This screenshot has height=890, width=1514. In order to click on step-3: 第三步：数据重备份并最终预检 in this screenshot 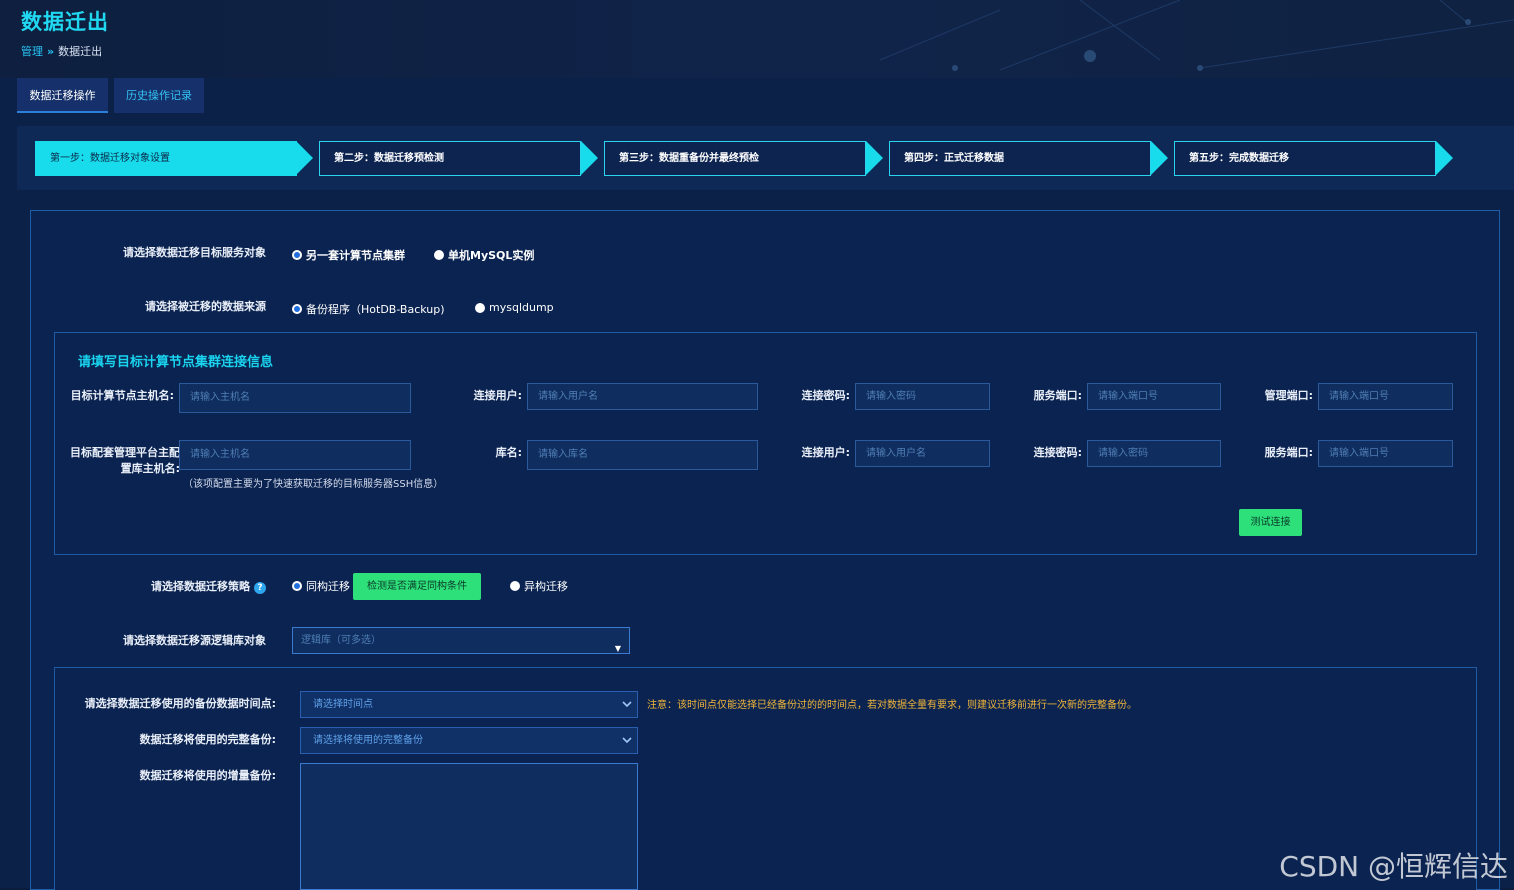, I will do `click(735, 158)`.